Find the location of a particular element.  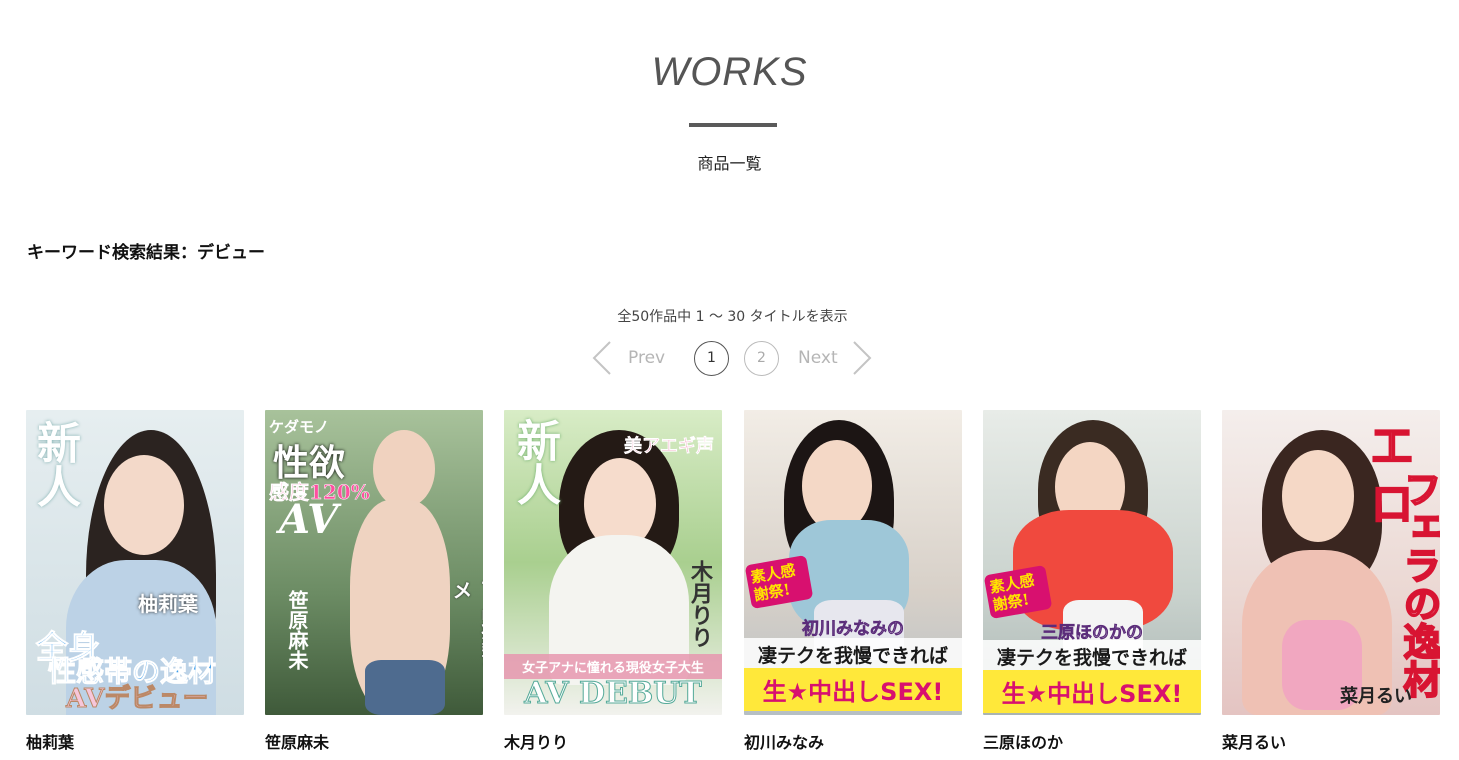

chevron-right-icon is located at coordinates (862, 358).